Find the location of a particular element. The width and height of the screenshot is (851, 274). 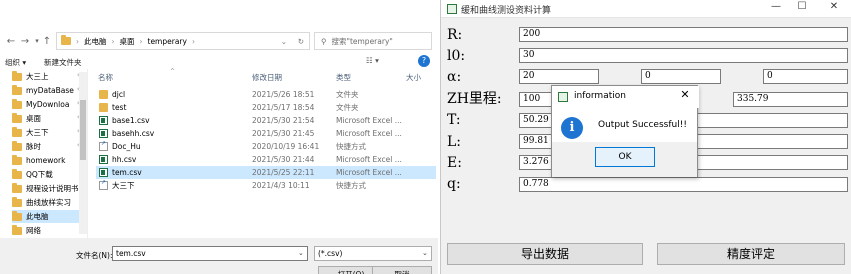

file-date: 2021/4/3 10:11 is located at coordinates (281, 185).